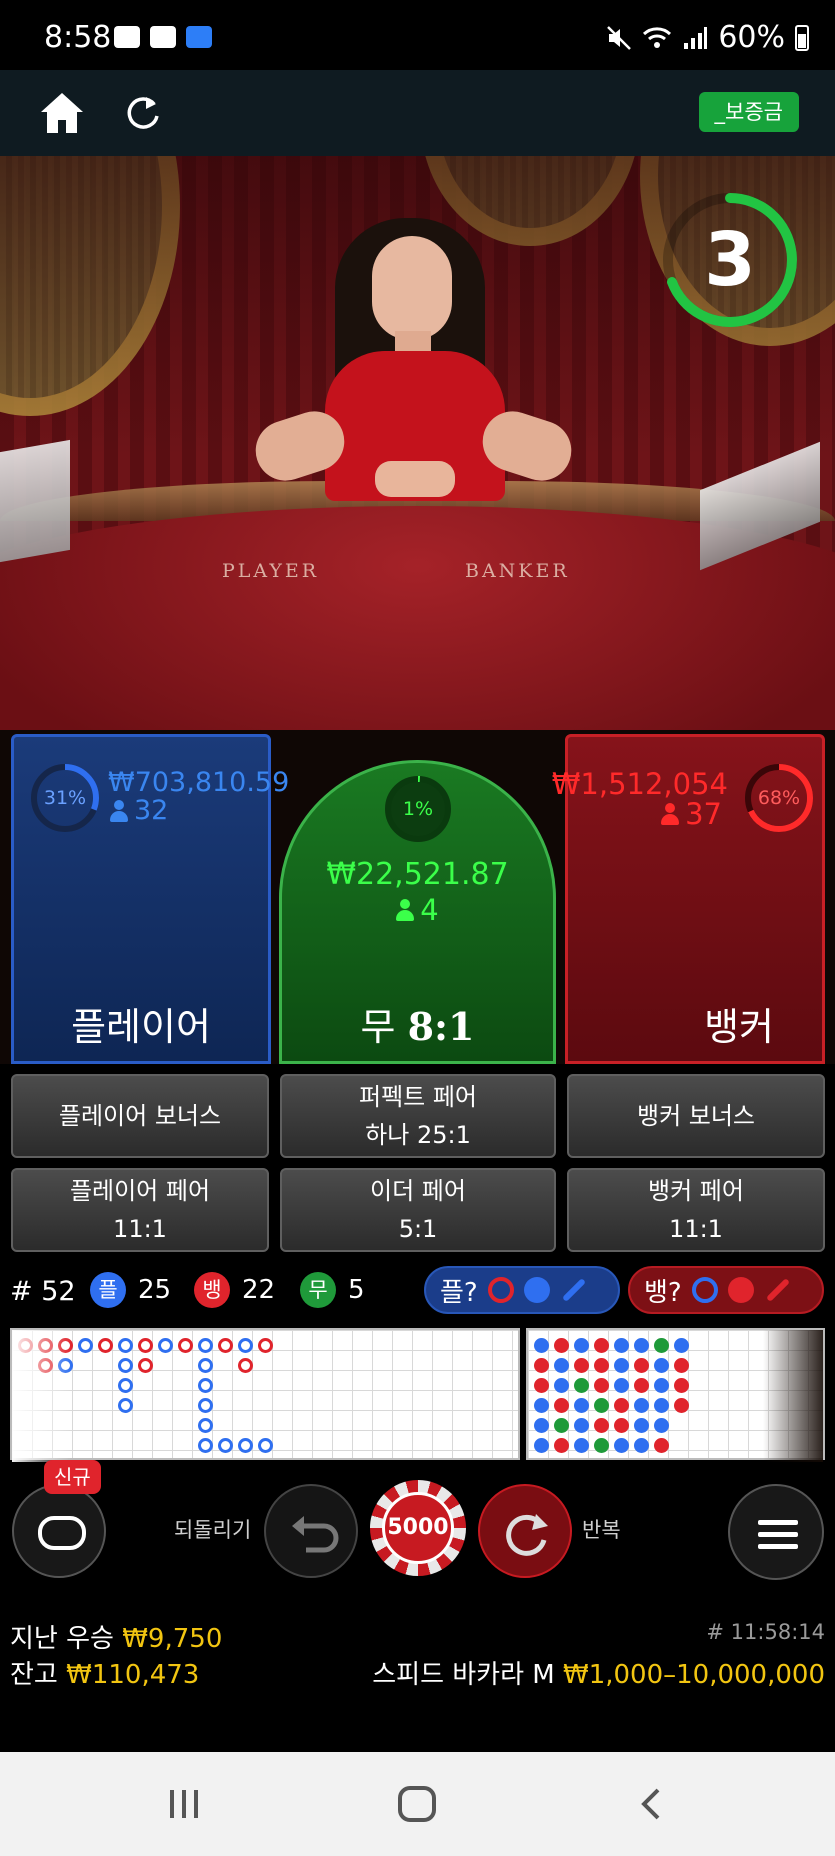 The image size is (835, 1856). What do you see at coordinates (429, 910) in the screenshot?
I see `tie-people-value: 4` at bounding box center [429, 910].